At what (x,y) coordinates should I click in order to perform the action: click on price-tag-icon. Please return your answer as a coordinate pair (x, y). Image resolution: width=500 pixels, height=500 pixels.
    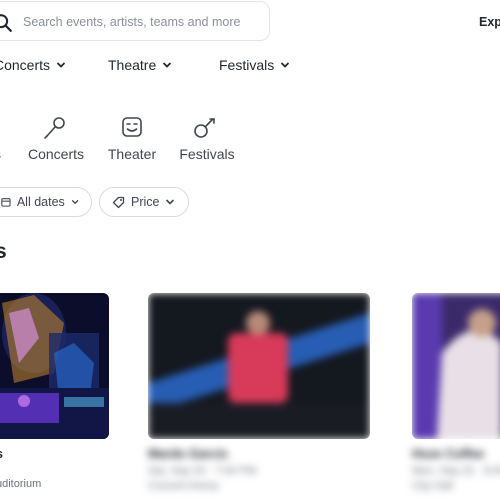
    Looking at the image, I should click on (118, 202).